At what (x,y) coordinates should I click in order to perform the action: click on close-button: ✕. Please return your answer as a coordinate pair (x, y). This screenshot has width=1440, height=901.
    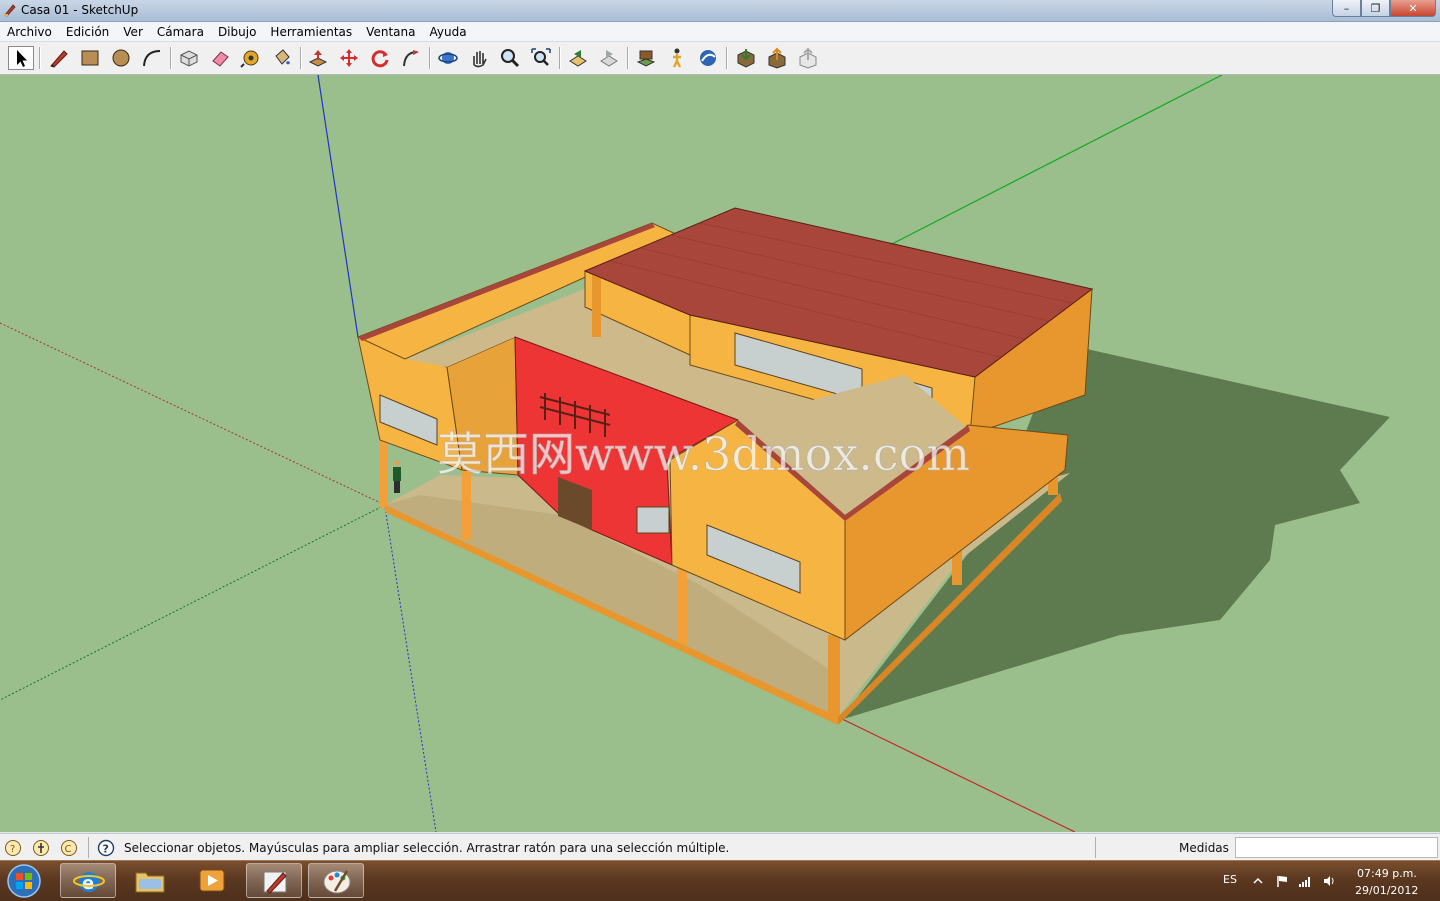
    Looking at the image, I should click on (1413, 8).